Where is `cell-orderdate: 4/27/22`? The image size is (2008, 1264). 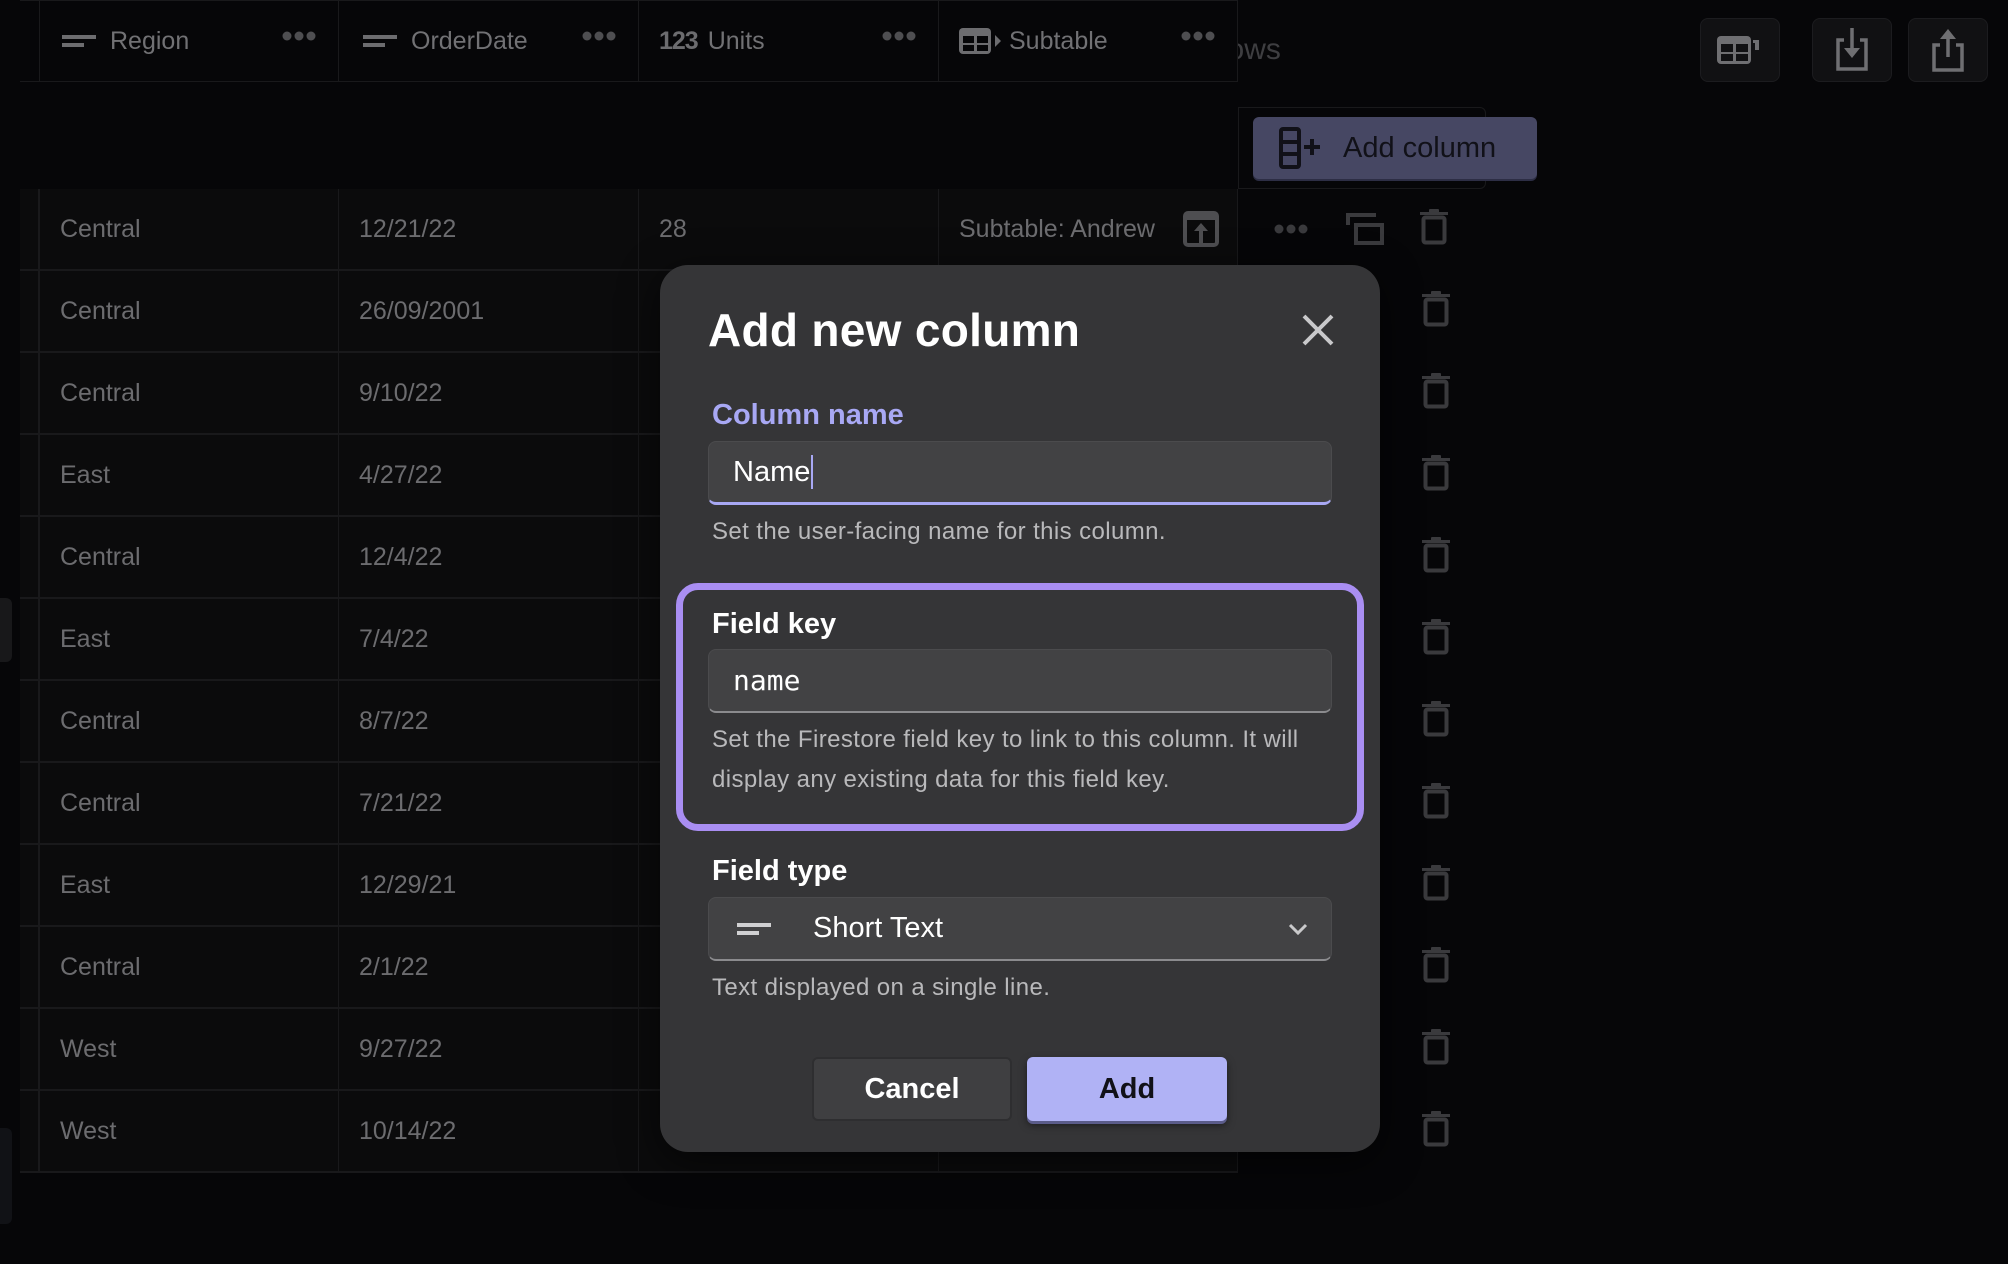
cell-orderdate: 4/27/22 is located at coordinates (489, 475).